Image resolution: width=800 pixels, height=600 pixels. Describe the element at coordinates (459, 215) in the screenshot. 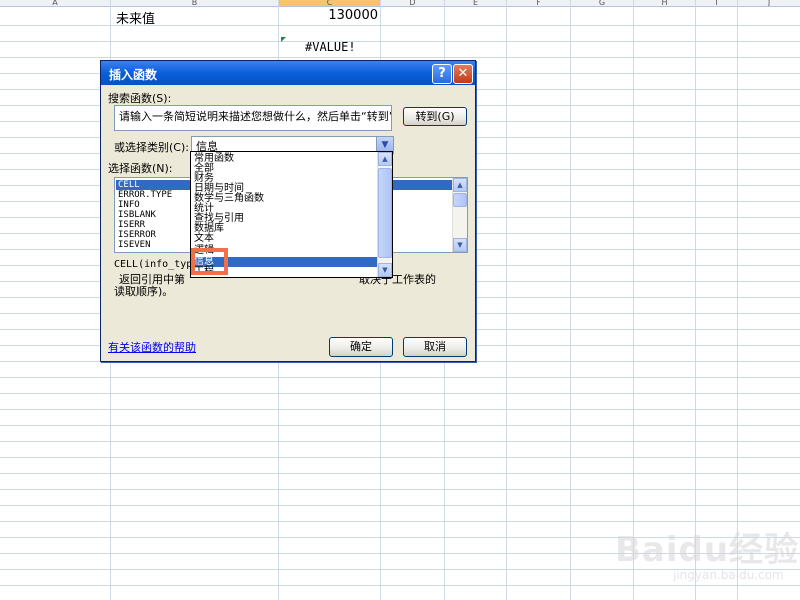

I see `function-list-scrollbar: ▲ ▼` at that location.